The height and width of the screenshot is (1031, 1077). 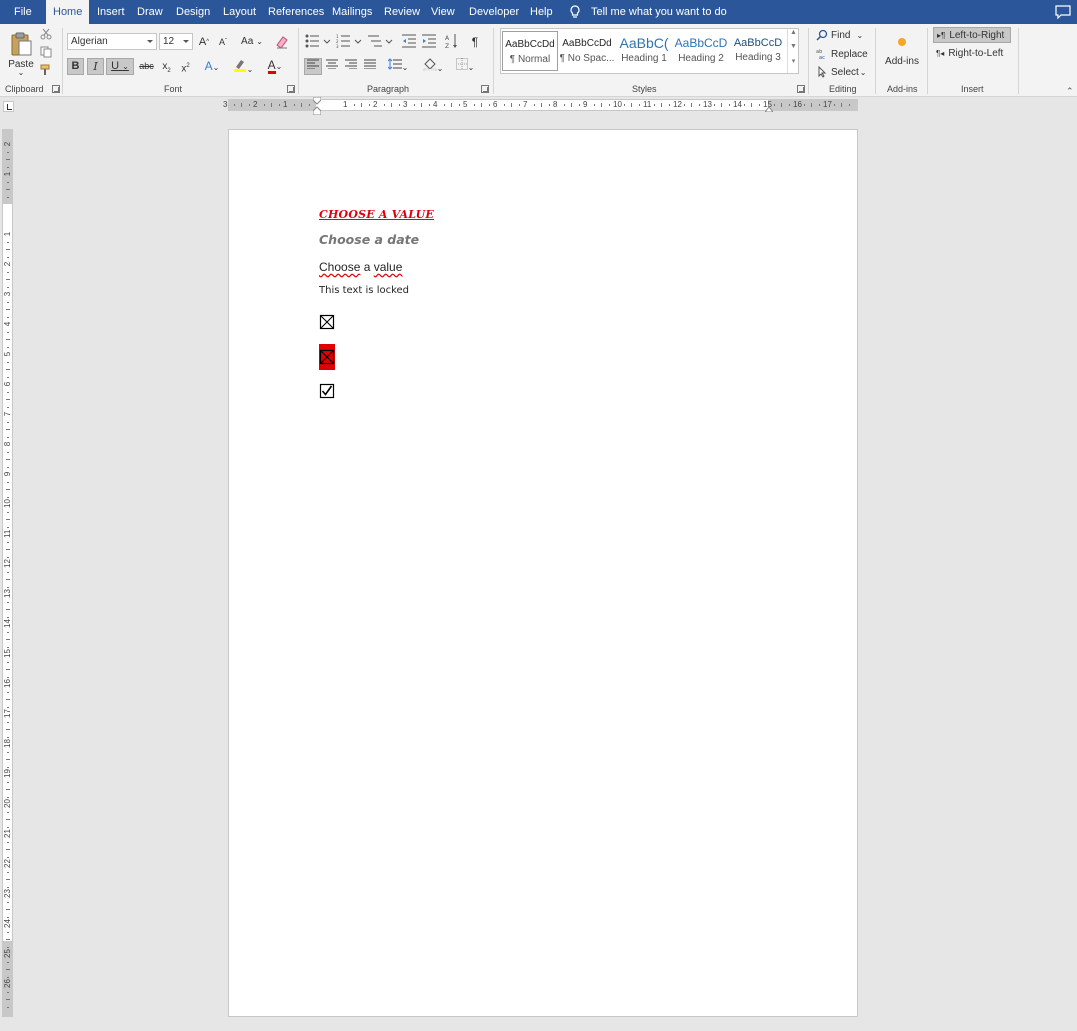 I want to click on show-formatting-marks-icon: ¶, so click(x=475, y=41).